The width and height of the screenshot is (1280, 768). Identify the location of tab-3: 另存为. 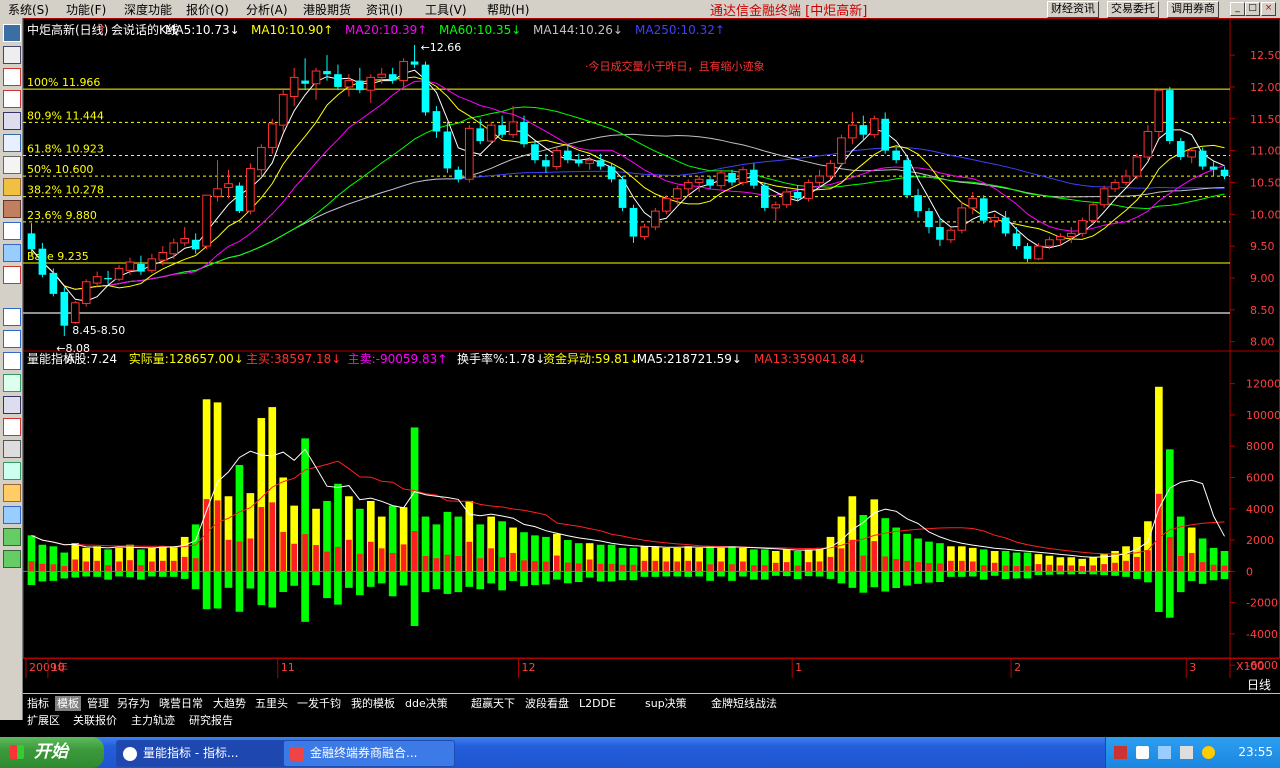
(133, 703).